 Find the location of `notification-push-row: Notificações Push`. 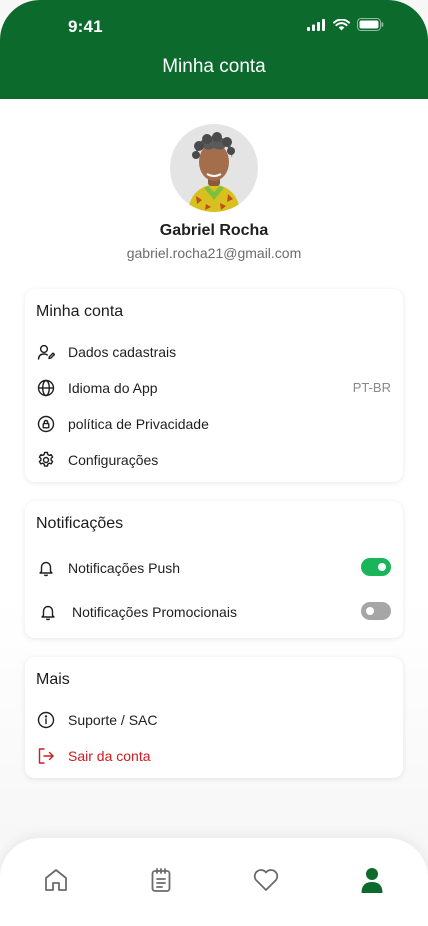

notification-push-row: Notificações Push is located at coordinates (214, 568).